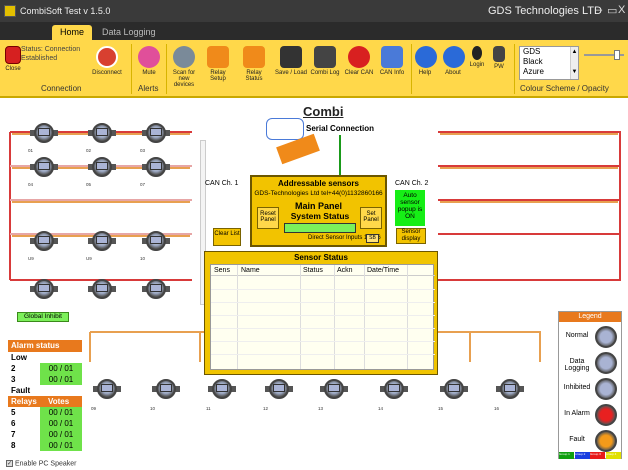 This screenshot has height=470, width=628. What do you see at coordinates (129, 32) in the screenshot?
I see `tab-data-logging: Data Logging` at bounding box center [129, 32].